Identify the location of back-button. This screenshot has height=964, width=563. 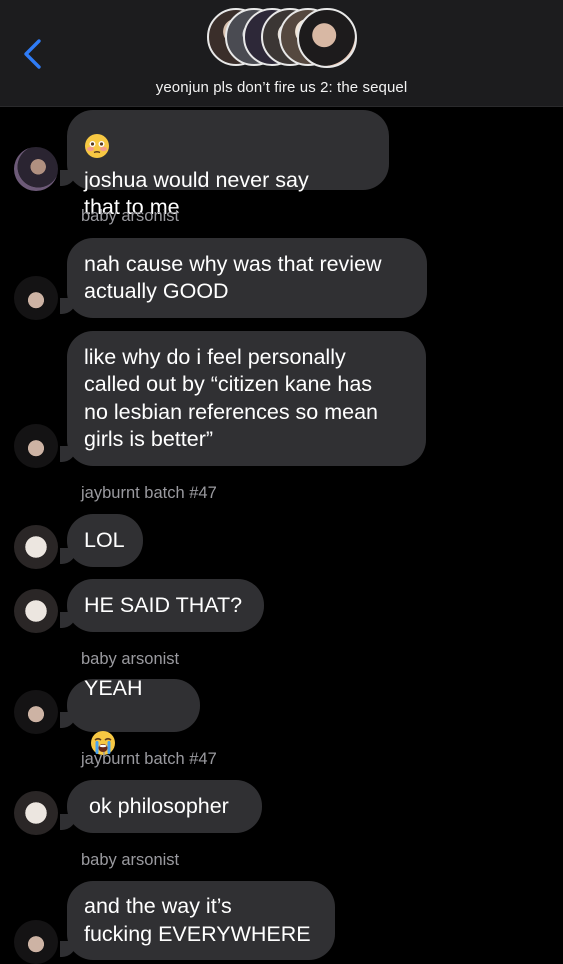
(34, 54).